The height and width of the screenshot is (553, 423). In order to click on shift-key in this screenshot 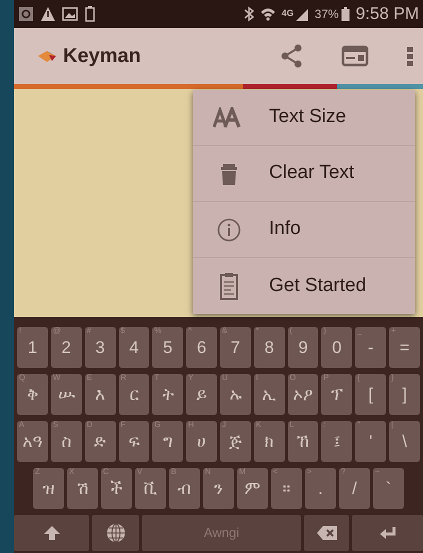, I will do `click(51, 533)`.